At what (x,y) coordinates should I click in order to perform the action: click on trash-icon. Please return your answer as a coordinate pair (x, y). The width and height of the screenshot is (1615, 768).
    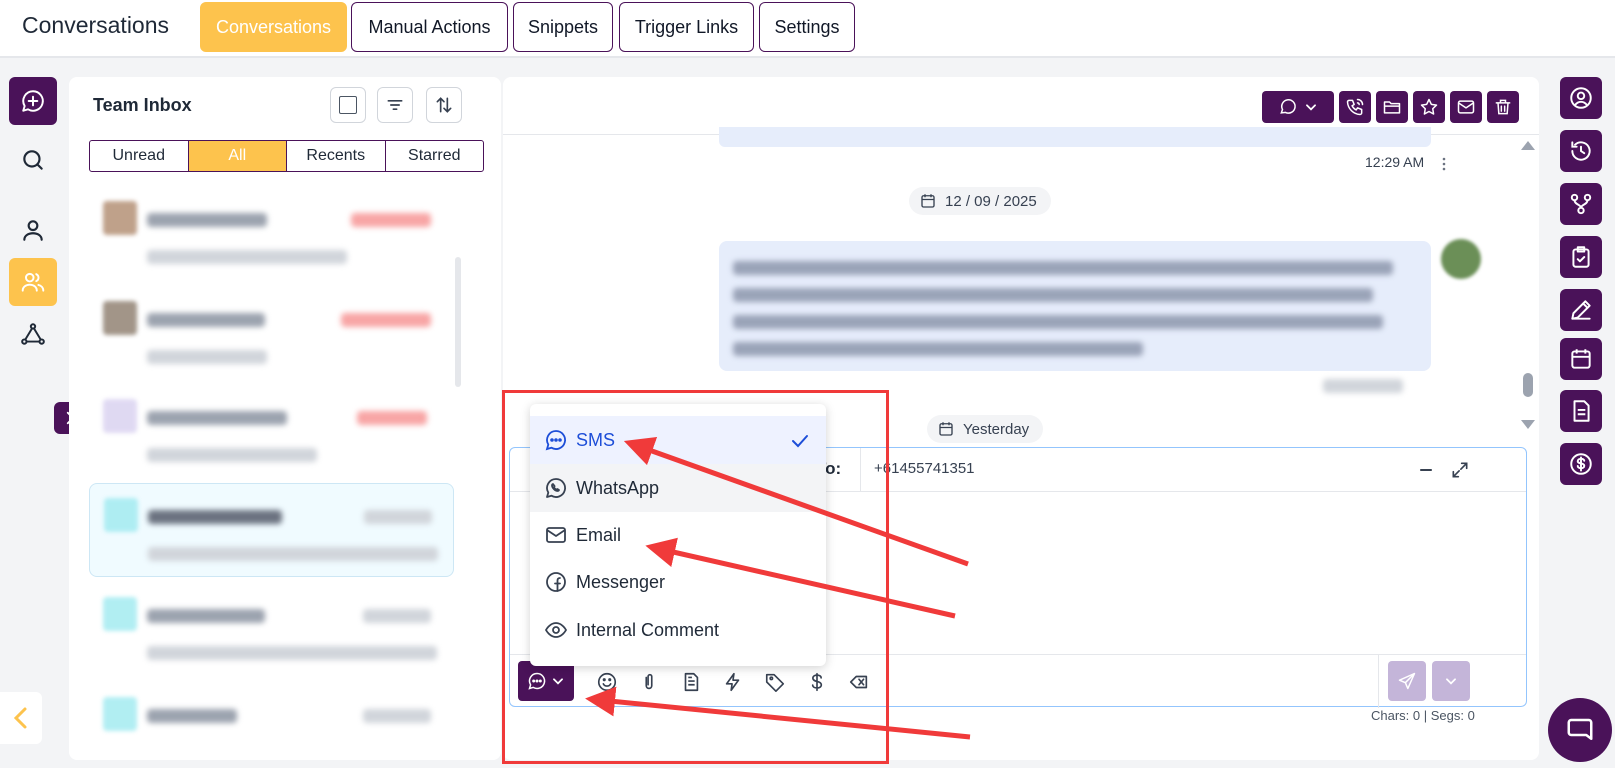
    Looking at the image, I should click on (1503, 107).